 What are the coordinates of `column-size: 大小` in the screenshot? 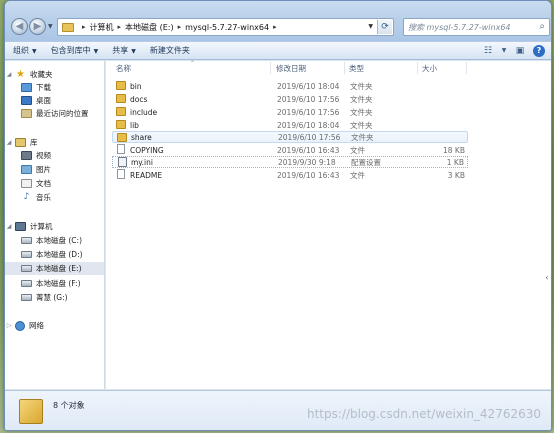 It's located at (429, 68).